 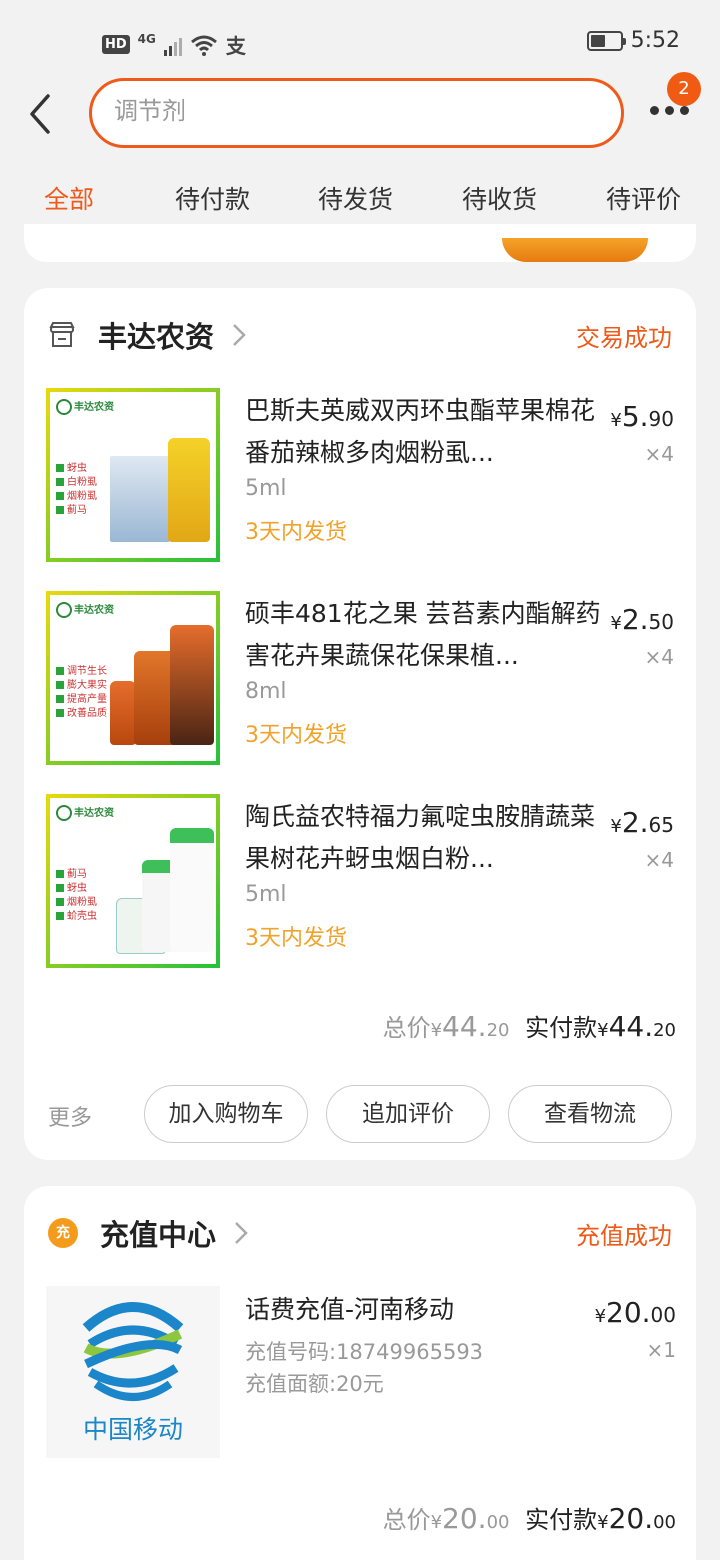 What do you see at coordinates (226, 1114) in the screenshot?
I see `add-to-cart-button: 加入购物车` at bounding box center [226, 1114].